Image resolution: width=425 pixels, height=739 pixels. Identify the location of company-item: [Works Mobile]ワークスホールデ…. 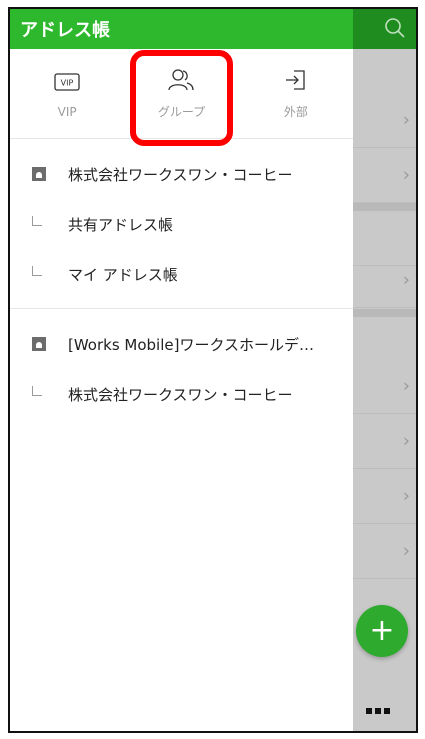
(181, 344).